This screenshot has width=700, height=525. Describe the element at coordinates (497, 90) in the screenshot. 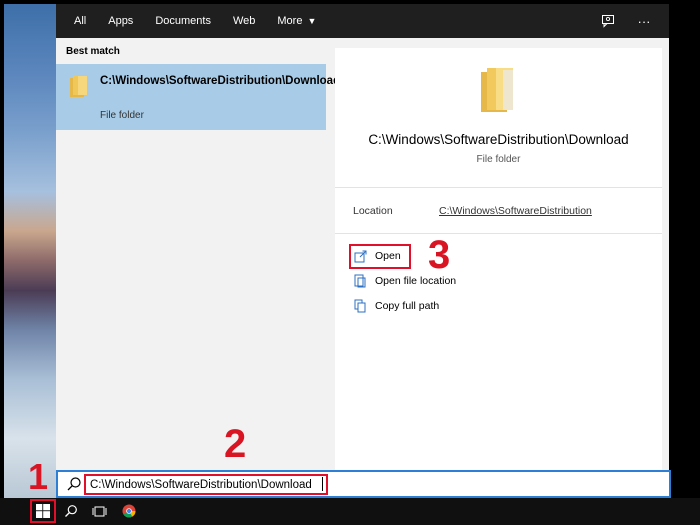

I see `large-folder-icon` at that location.